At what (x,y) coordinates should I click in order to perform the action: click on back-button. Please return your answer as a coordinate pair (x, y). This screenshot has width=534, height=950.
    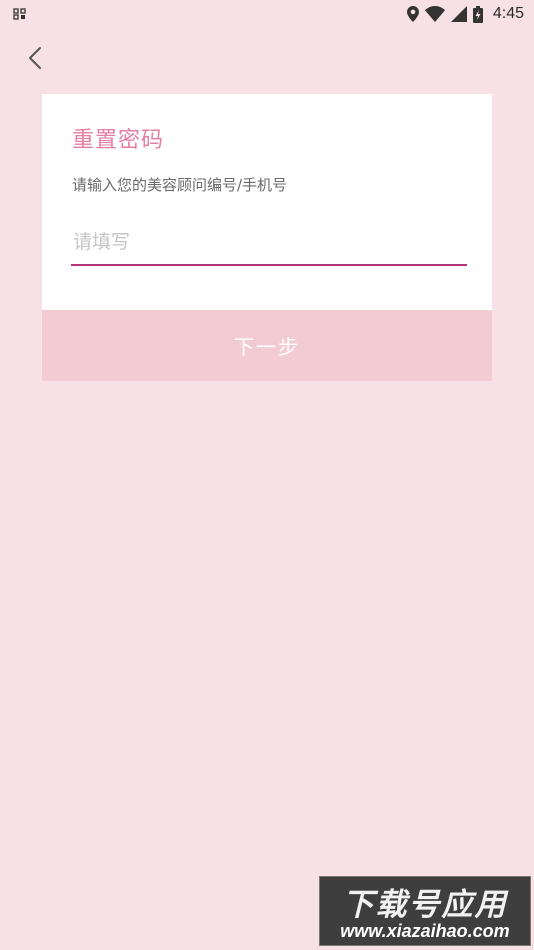
    Looking at the image, I should click on (35, 58).